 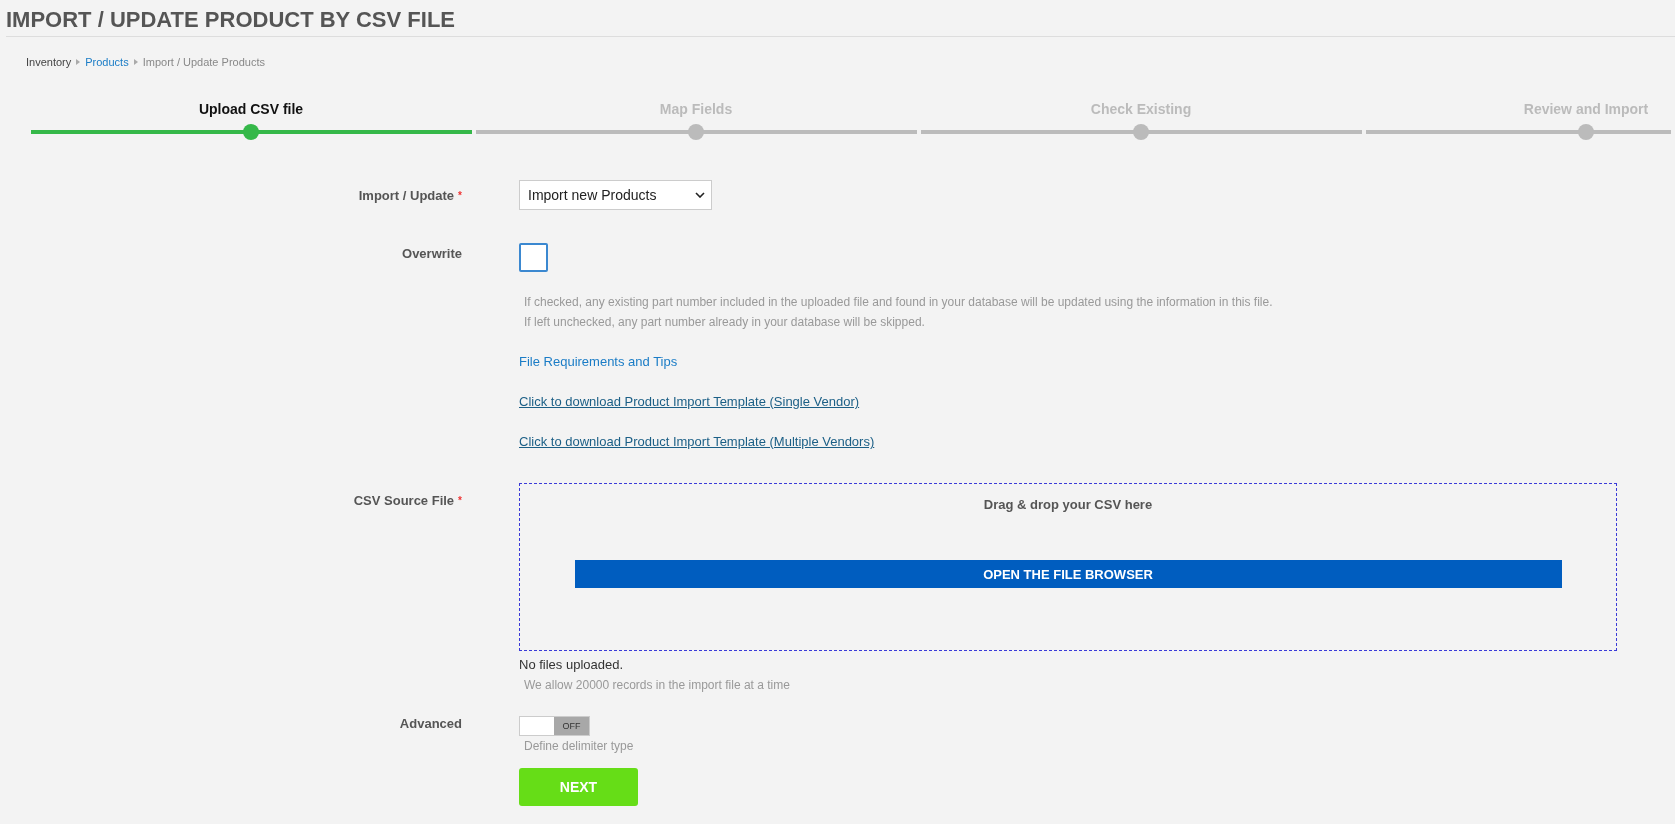 What do you see at coordinates (49, 62) in the screenshot?
I see `breadcrumb-item: Inventory` at bounding box center [49, 62].